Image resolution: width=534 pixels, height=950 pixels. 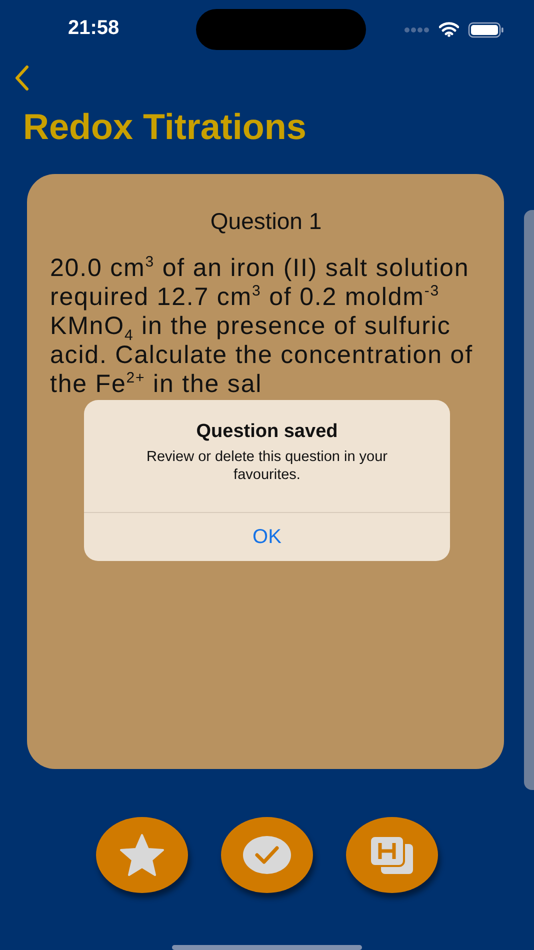 I want to click on page-title: Redox Titrations, so click(x=165, y=127).